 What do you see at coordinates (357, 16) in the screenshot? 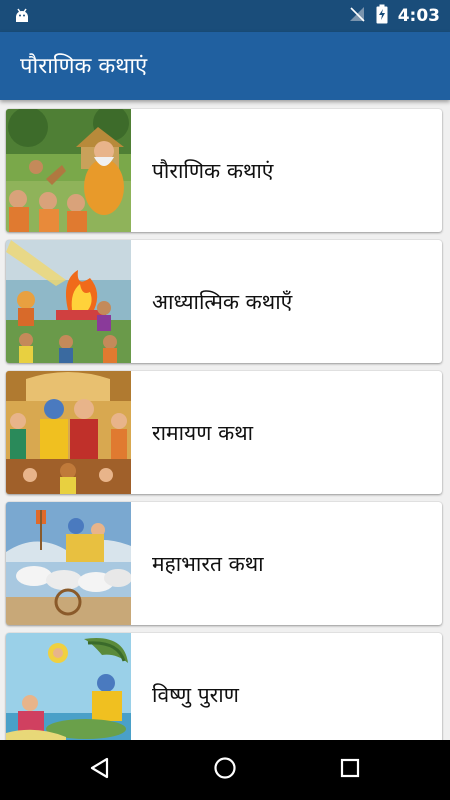
I see `no-signal-icon` at bounding box center [357, 16].